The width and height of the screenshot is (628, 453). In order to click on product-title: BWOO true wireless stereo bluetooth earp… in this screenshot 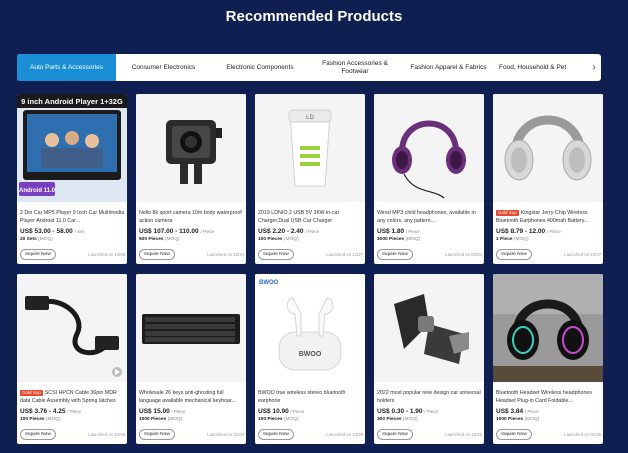, I will do `click(310, 398)`.